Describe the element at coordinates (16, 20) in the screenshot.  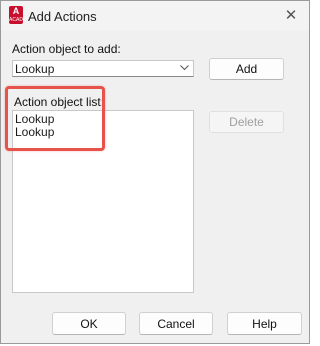
I see `app-icon-sub: ACAD` at that location.